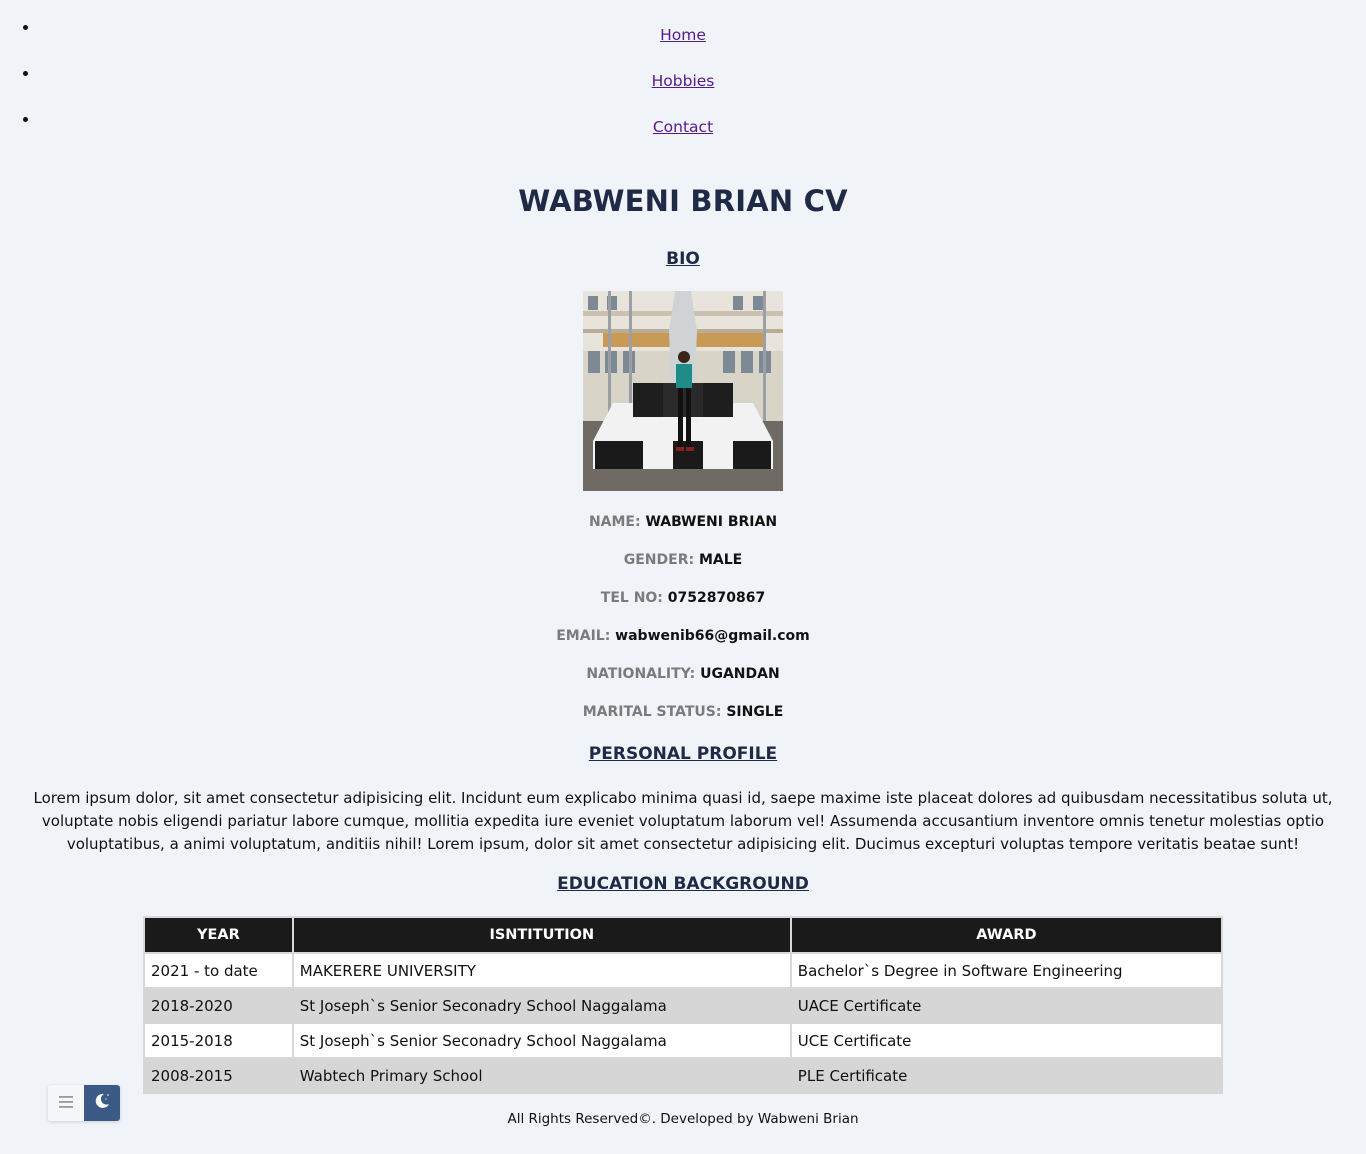 The height and width of the screenshot is (1154, 1366). I want to click on menu-button, so click(66, 1103).